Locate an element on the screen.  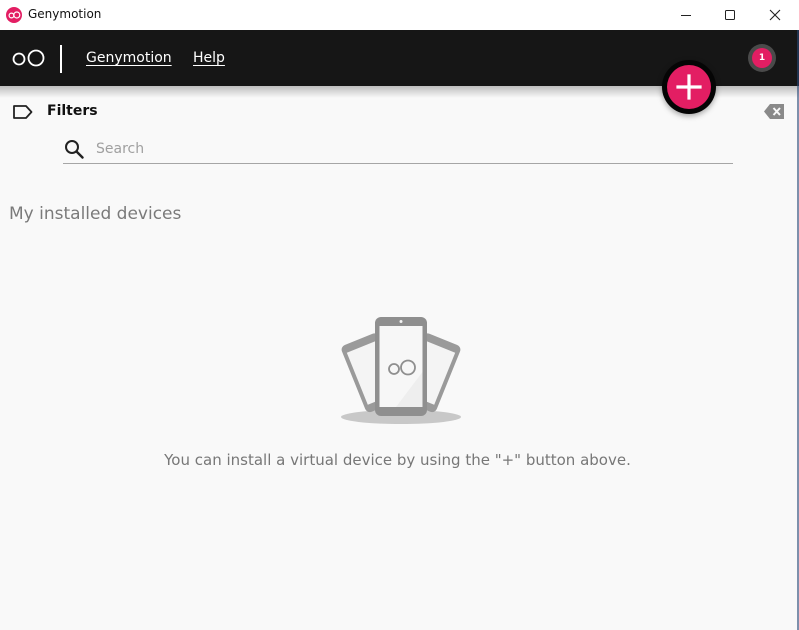
filters-label: Filters is located at coordinates (72, 111).